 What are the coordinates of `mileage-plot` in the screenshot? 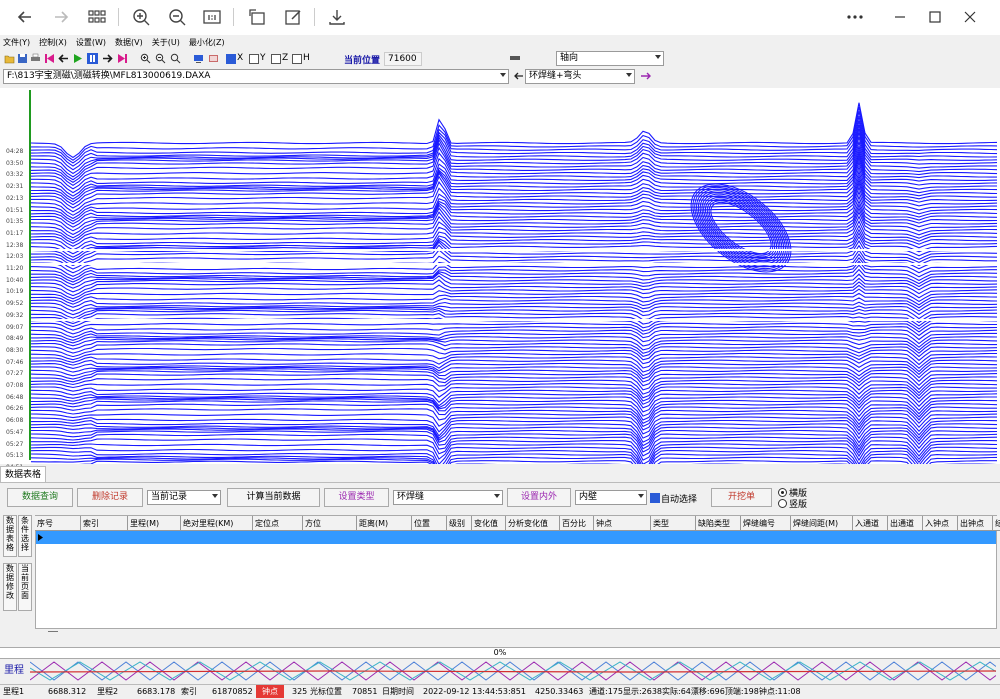 It's located at (513, 671).